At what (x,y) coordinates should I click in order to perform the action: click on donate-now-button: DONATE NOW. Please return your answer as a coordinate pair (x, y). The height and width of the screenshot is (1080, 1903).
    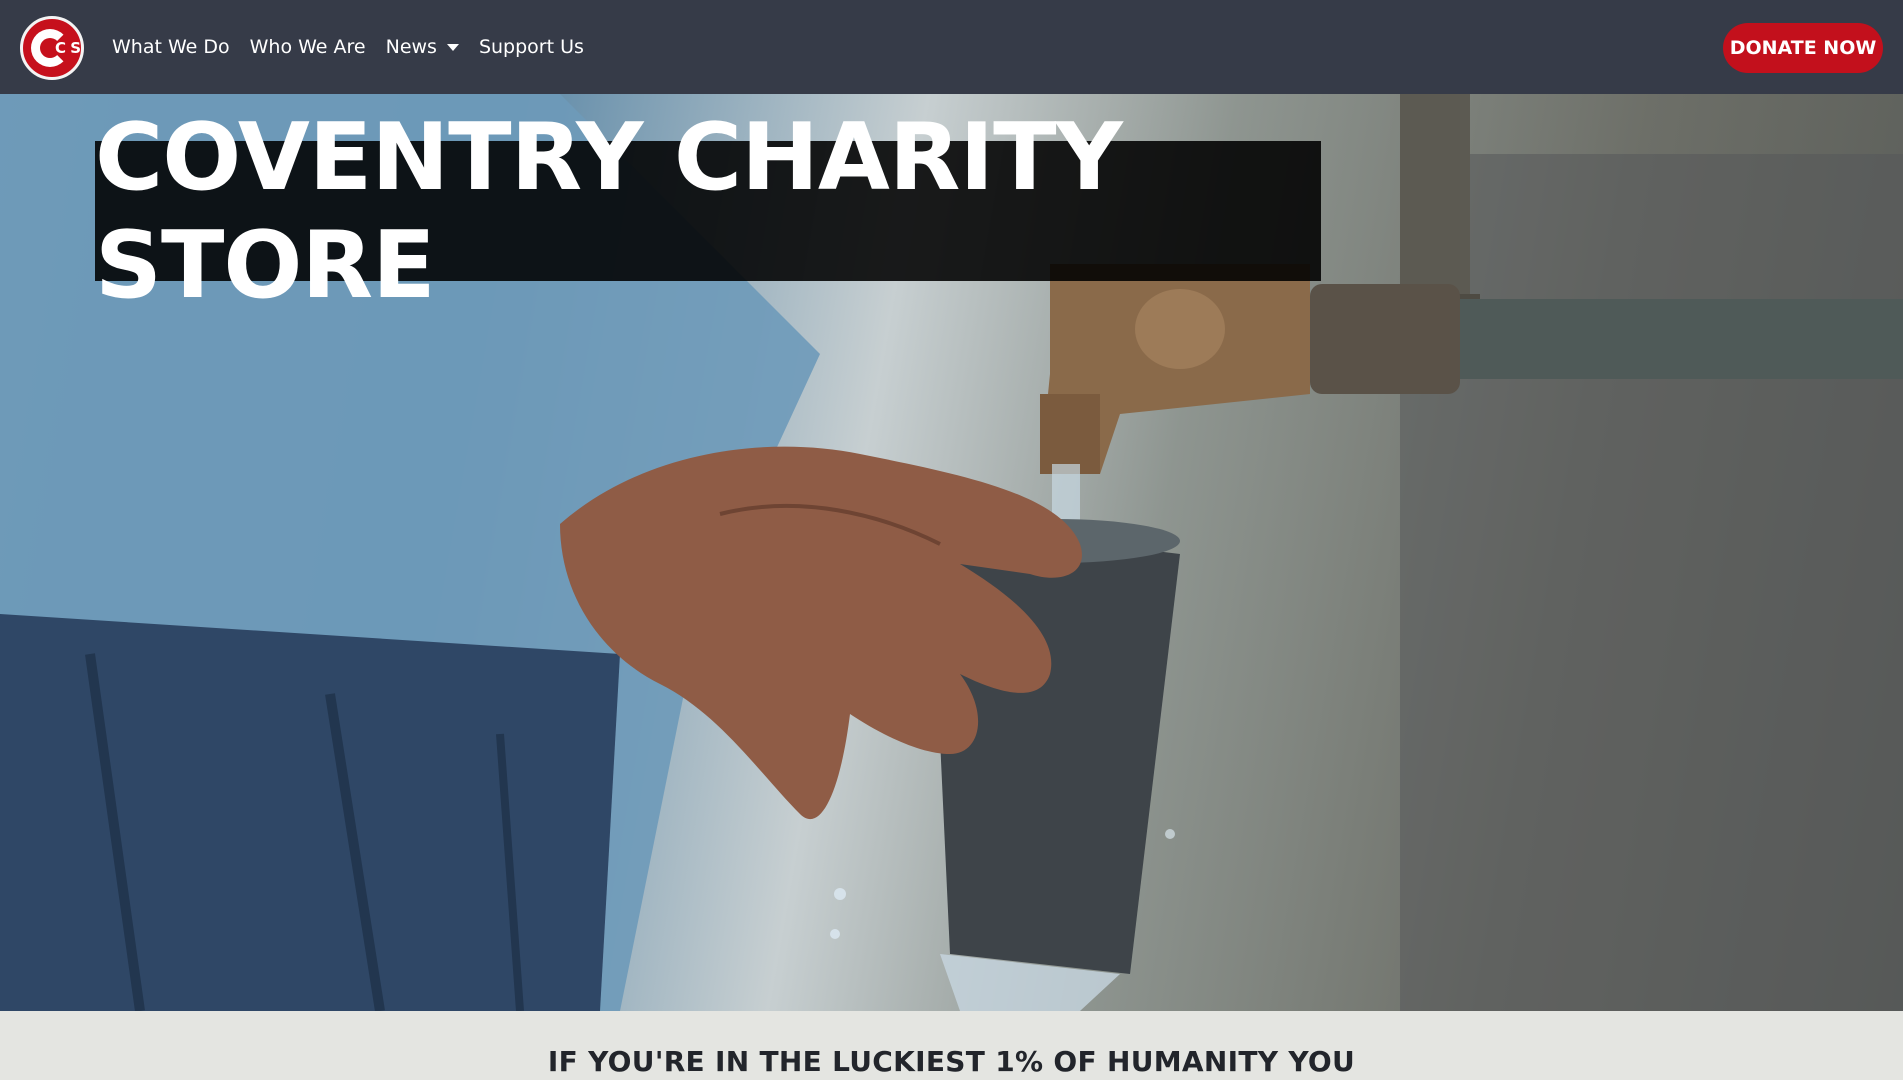
    Looking at the image, I should click on (1803, 48).